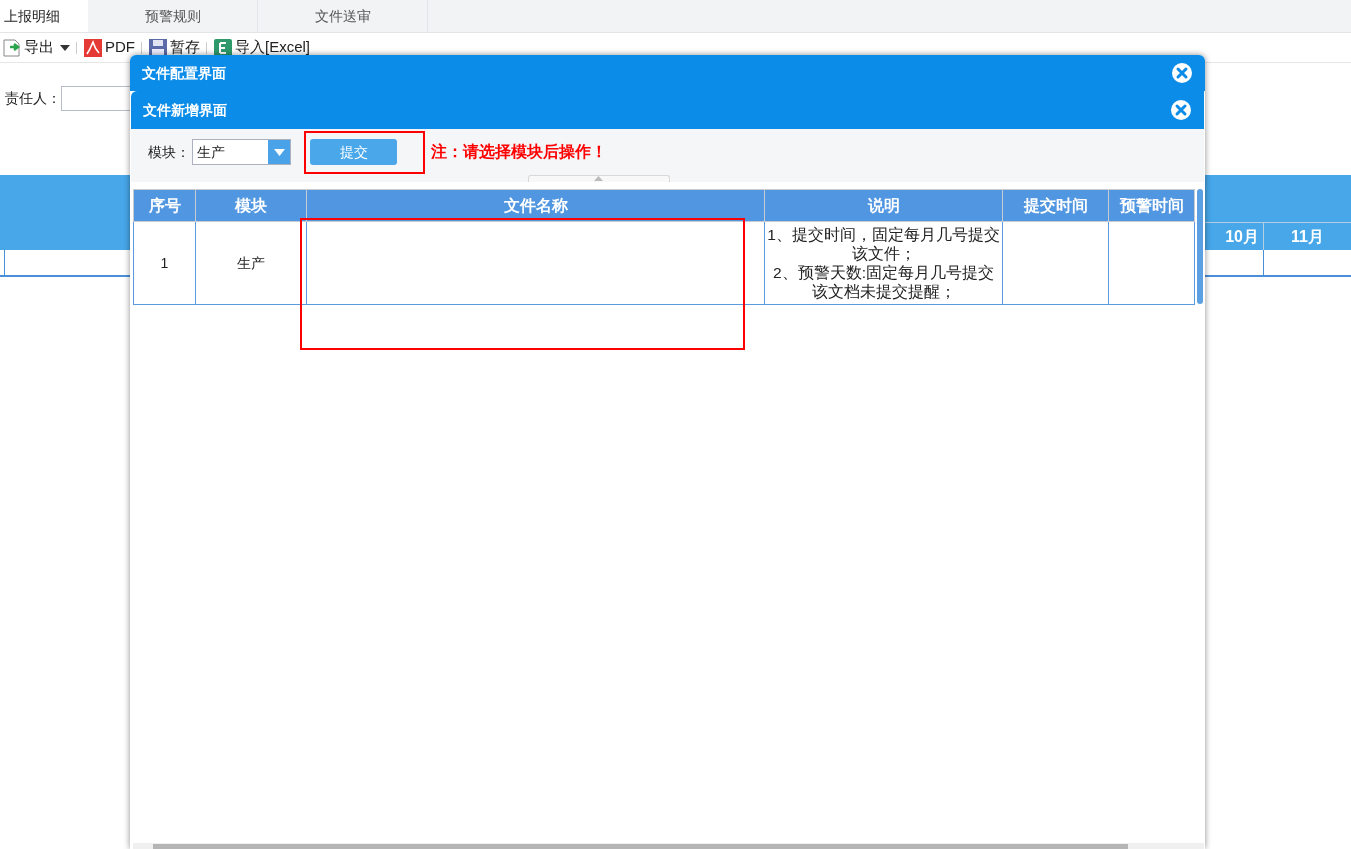 The width and height of the screenshot is (1351, 849). What do you see at coordinates (1151, 205) in the screenshot?
I see `column-header: 预警时间` at bounding box center [1151, 205].